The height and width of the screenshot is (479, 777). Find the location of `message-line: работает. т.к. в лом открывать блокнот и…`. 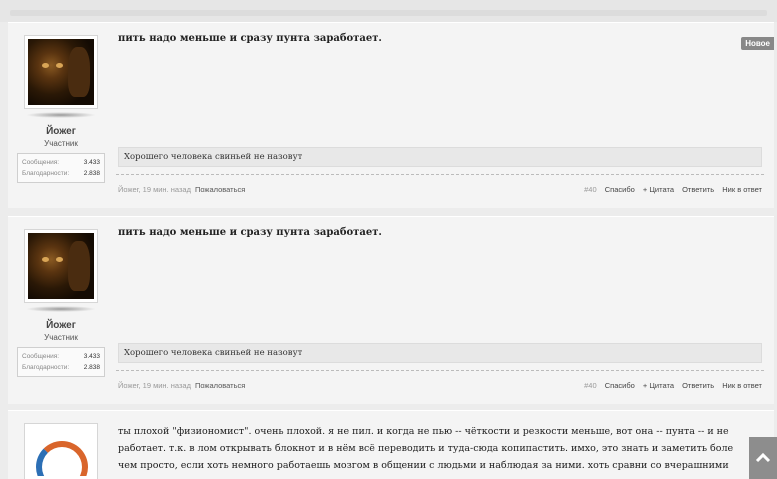

message-line: работает. т.к. в лом открывать блокнот и… is located at coordinates (426, 448).